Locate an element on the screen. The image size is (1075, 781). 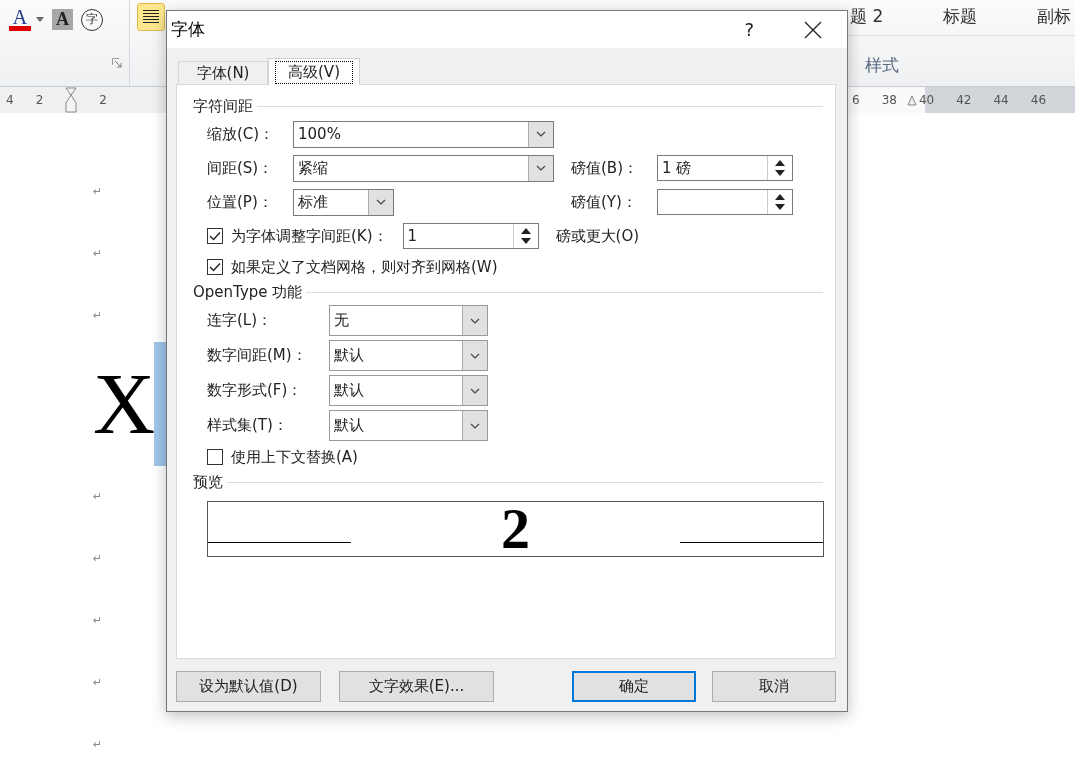
close-icon is located at coordinates (813, 29).